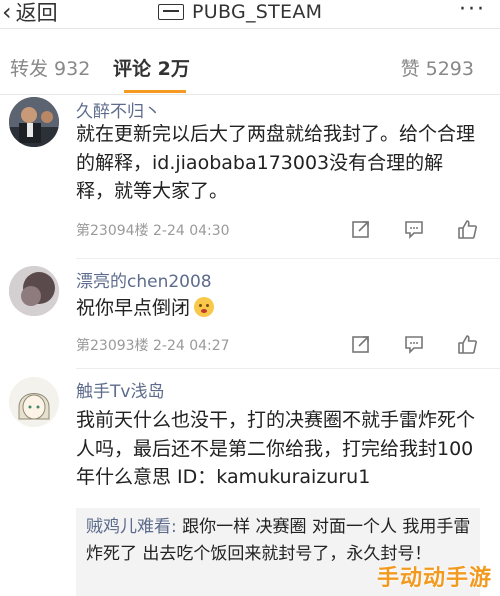 This screenshot has height=596, width=500. Describe the element at coordinates (257, 12) in the screenshot. I see `title-text: PUBG_STEAM` at that location.